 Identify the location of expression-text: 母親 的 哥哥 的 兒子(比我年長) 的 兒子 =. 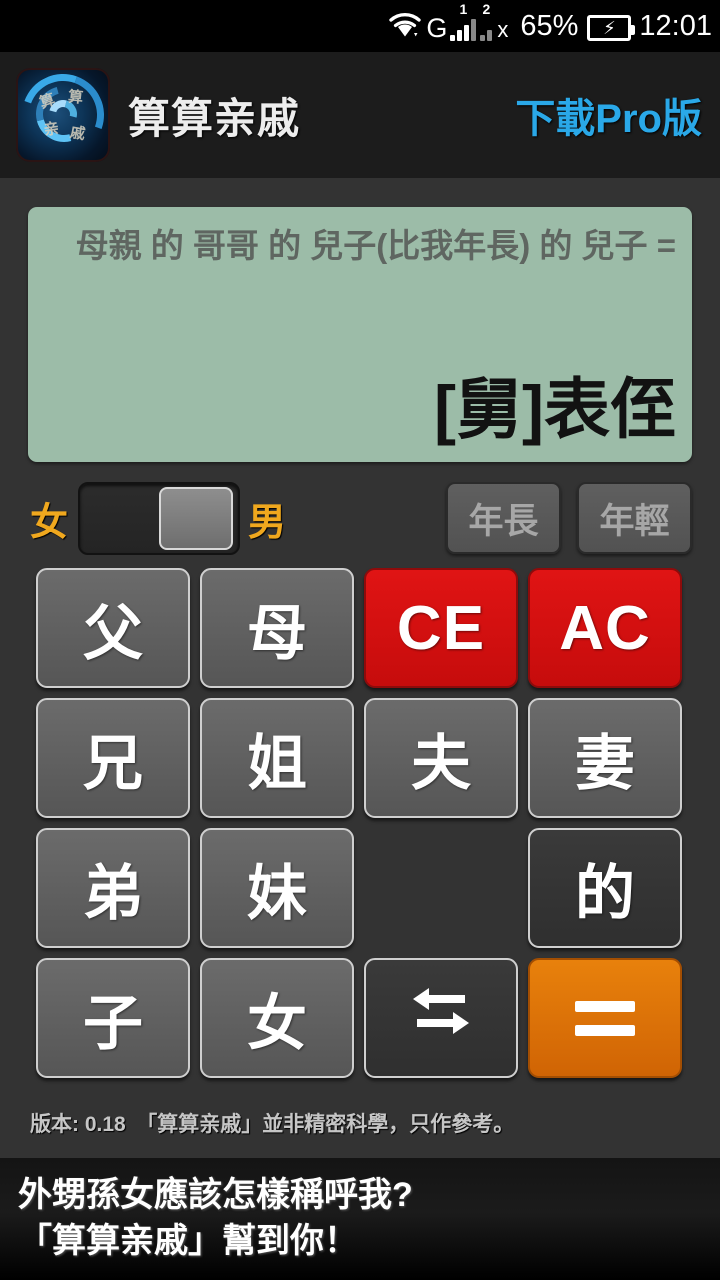
(375, 245).